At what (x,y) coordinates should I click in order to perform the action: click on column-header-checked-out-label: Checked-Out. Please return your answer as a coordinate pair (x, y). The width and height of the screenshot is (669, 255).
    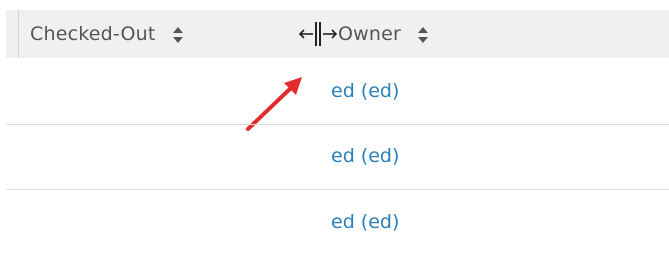
    Looking at the image, I should click on (93, 34).